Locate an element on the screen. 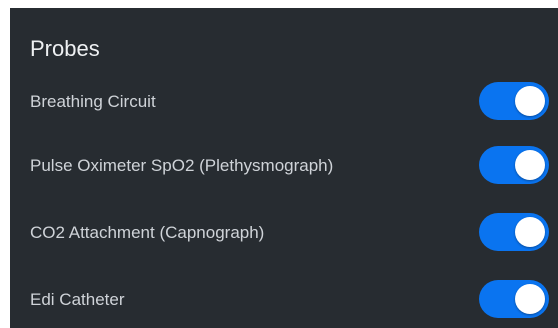  pulse-oximeter-toggle is located at coordinates (514, 165).